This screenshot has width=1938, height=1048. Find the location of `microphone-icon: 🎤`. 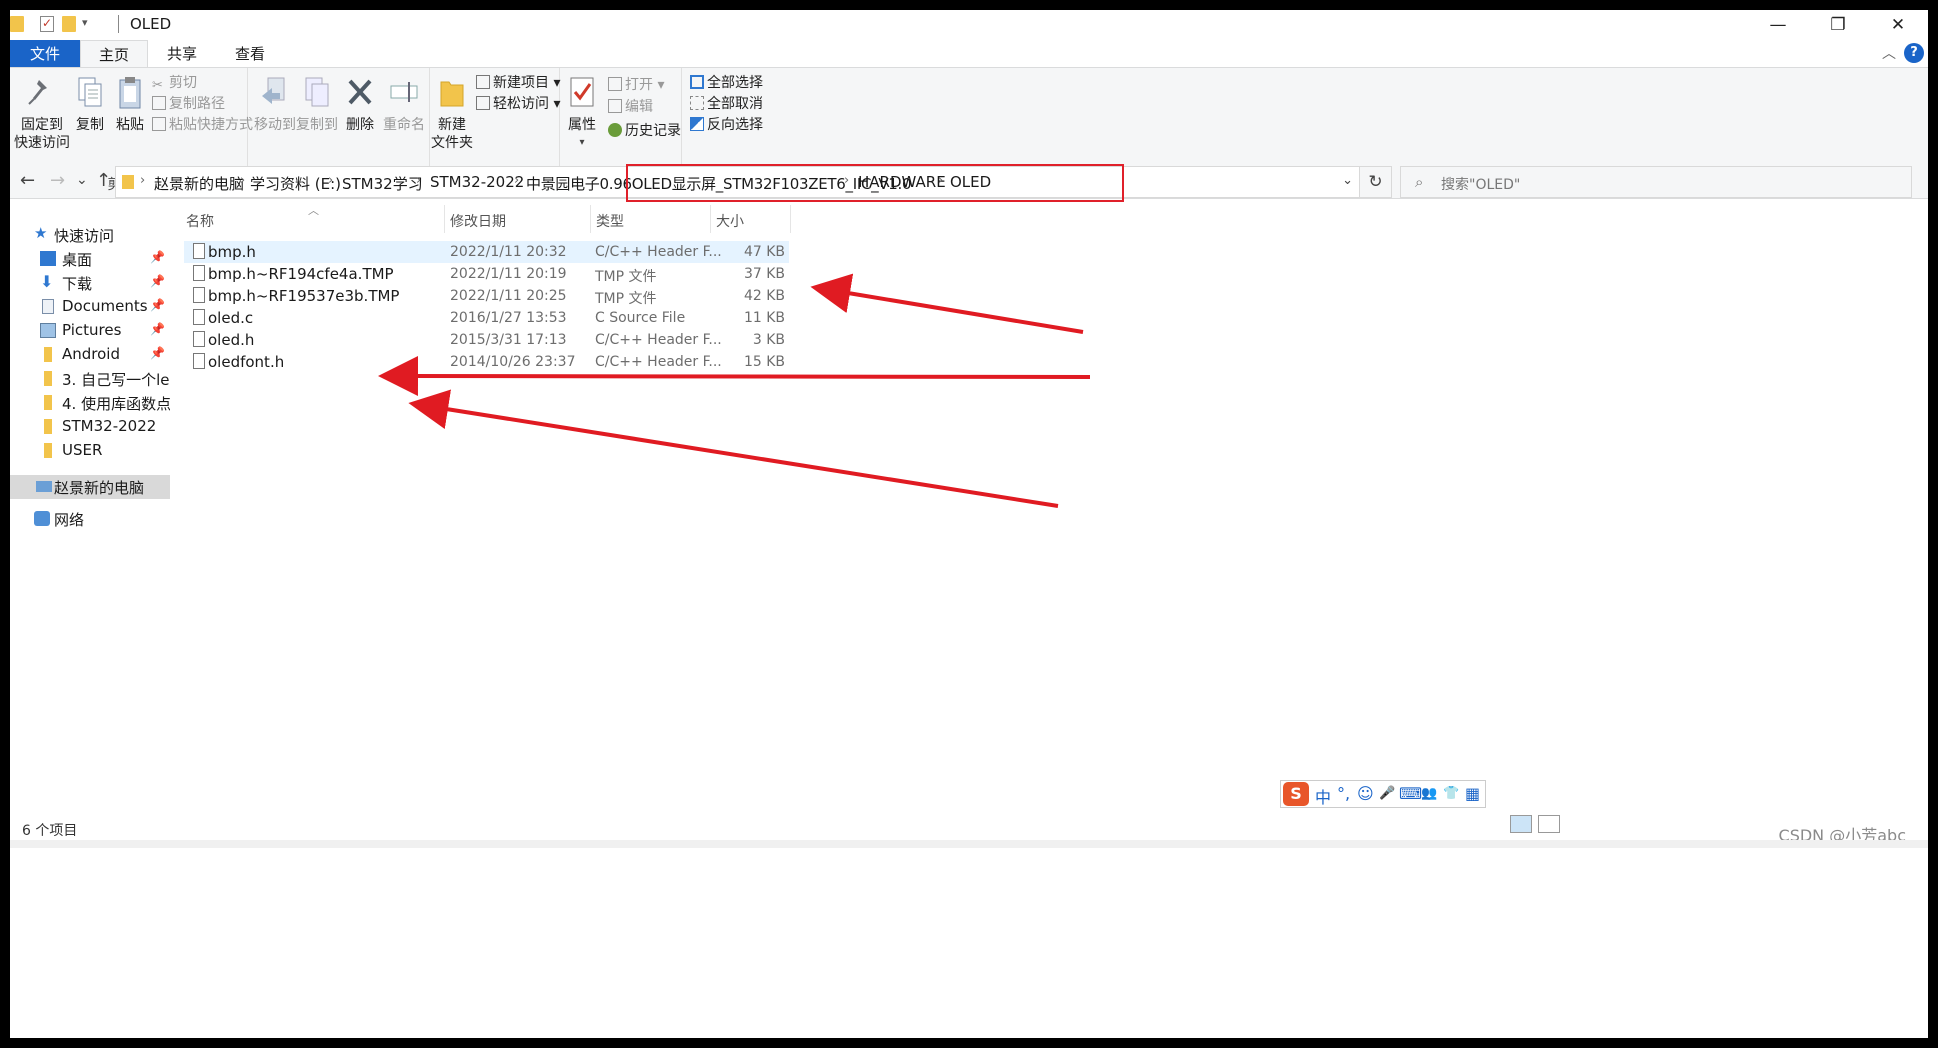

microphone-icon: 🎤 is located at coordinates (1387, 793).